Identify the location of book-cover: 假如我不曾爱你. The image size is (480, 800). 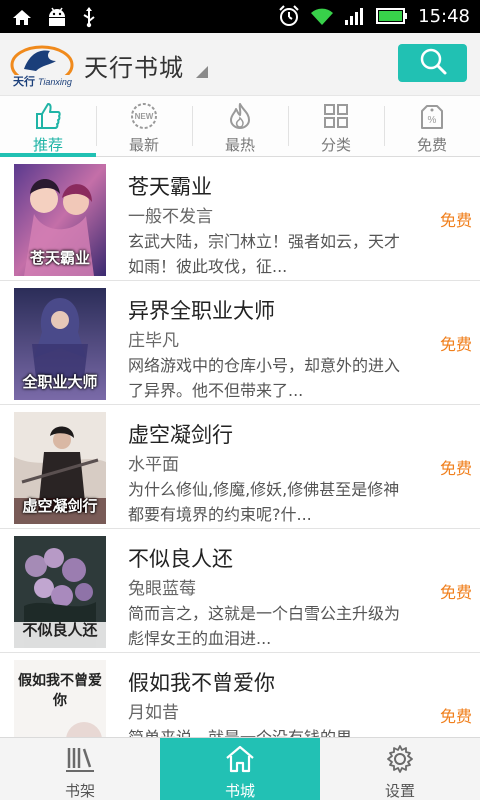
(60, 698).